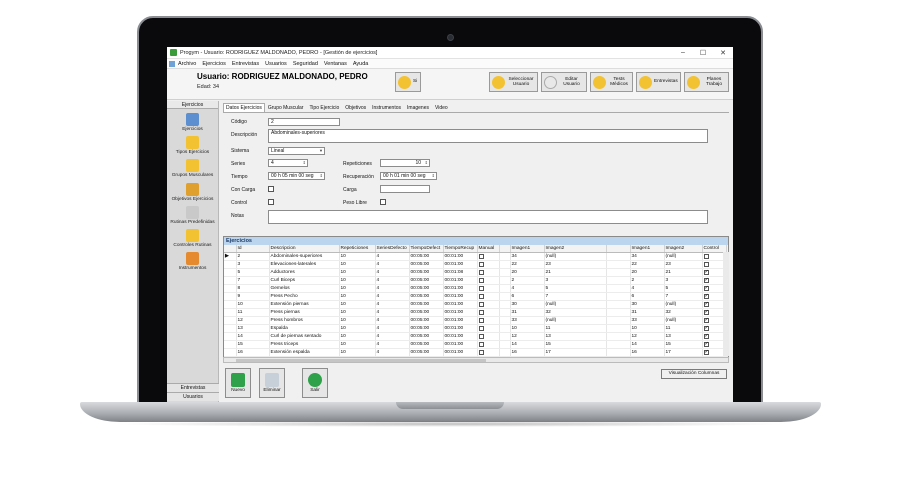 This screenshot has width=900, height=480. Describe the element at coordinates (288, 163) in the screenshot. I see `series-stepper: 4 ⇕` at that location.